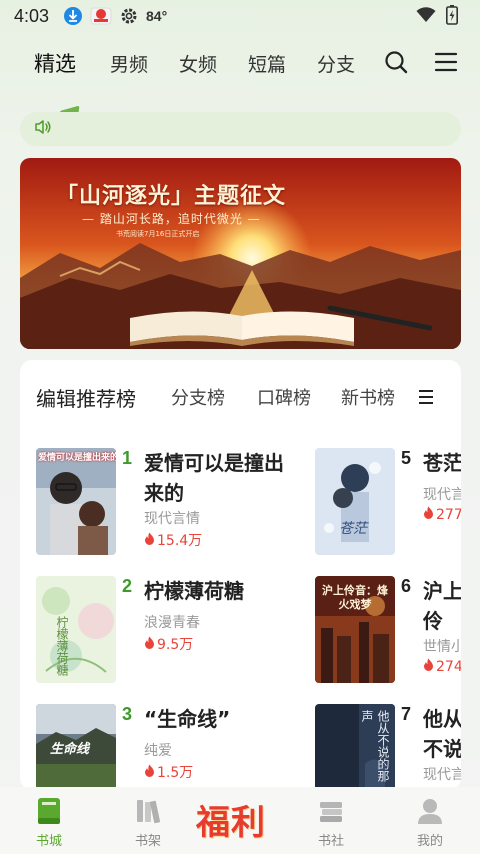  I want to click on nav-bookstore: 书城, so click(49, 820).